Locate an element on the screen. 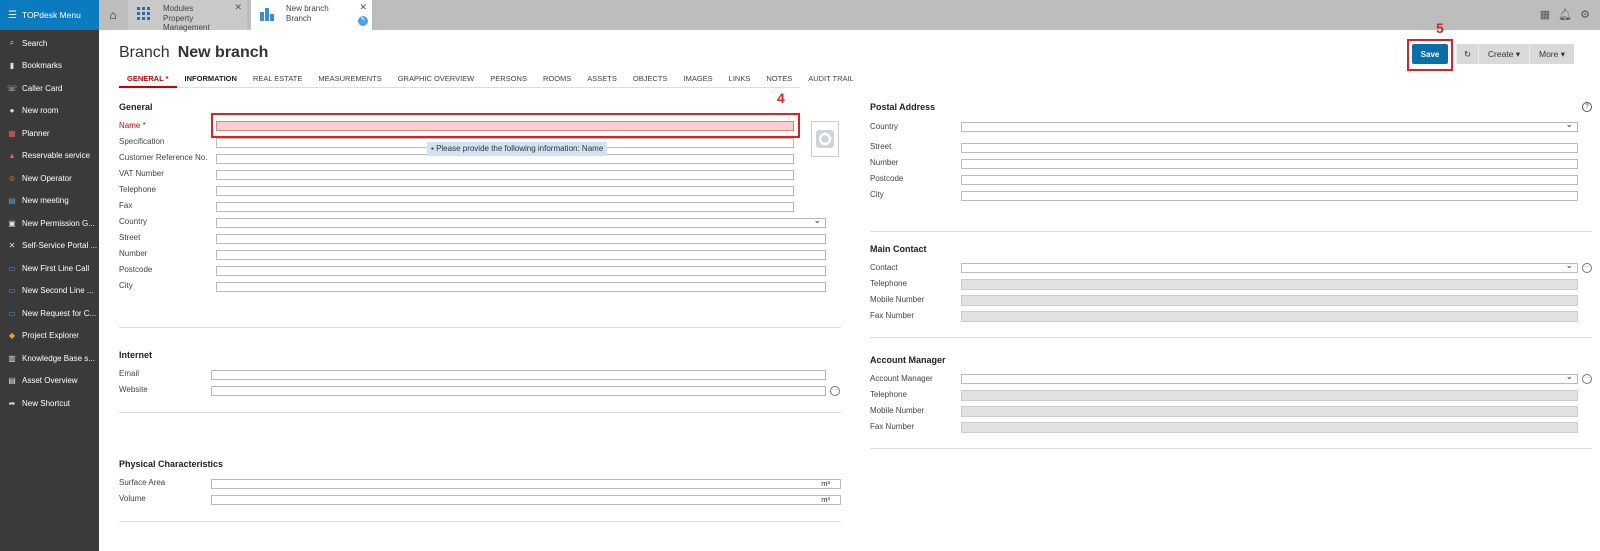 Image resolution: width=1600 pixels, height=551 pixels. tab-property-management: Modules Property Management ✕ is located at coordinates (187, 16).